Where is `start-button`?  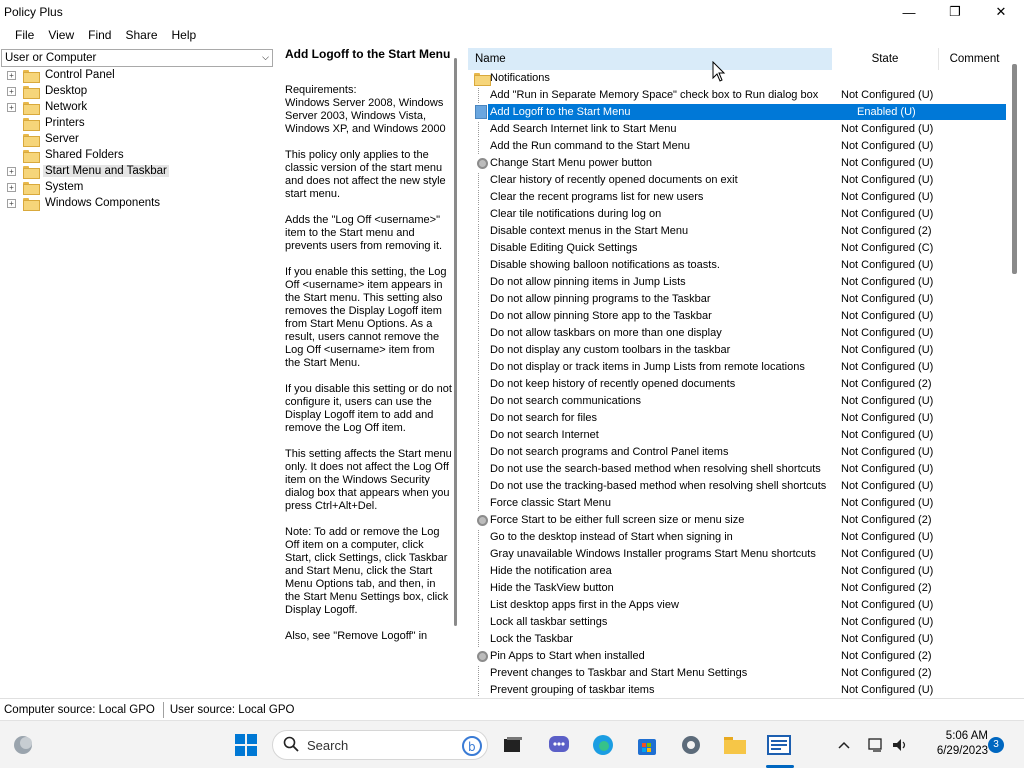 start-button is located at coordinates (246, 745).